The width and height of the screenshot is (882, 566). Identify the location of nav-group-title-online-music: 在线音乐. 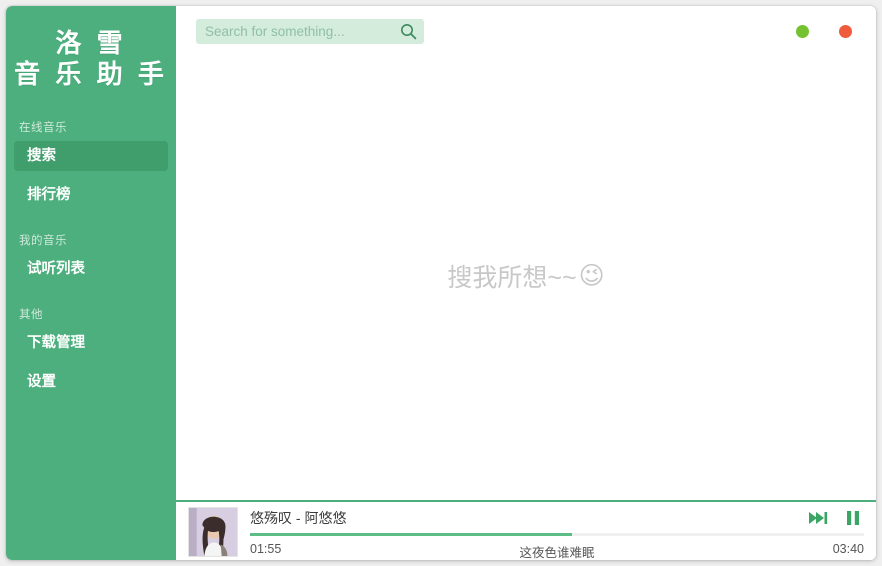
(43, 128).